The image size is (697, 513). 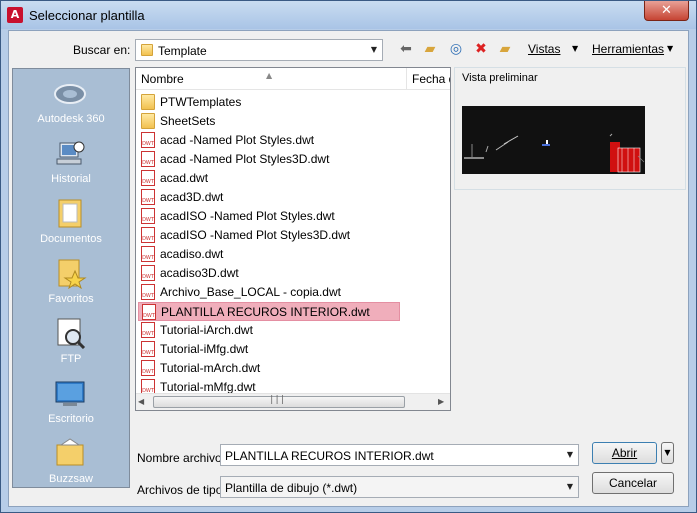 I want to click on item-name: acad3D.dwt, so click(x=192, y=197).